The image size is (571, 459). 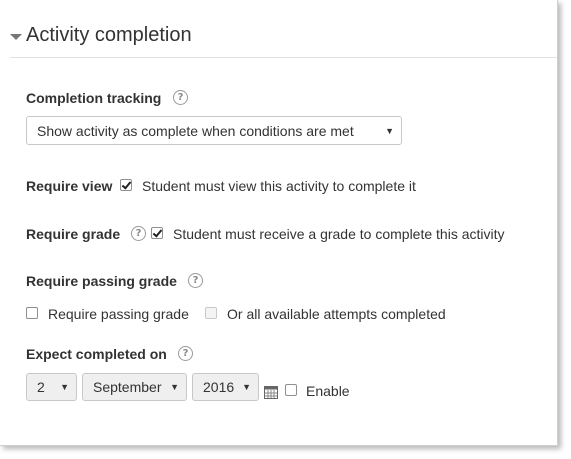 What do you see at coordinates (51, 387) in the screenshot?
I see `day-select: 2 ▼` at bounding box center [51, 387].